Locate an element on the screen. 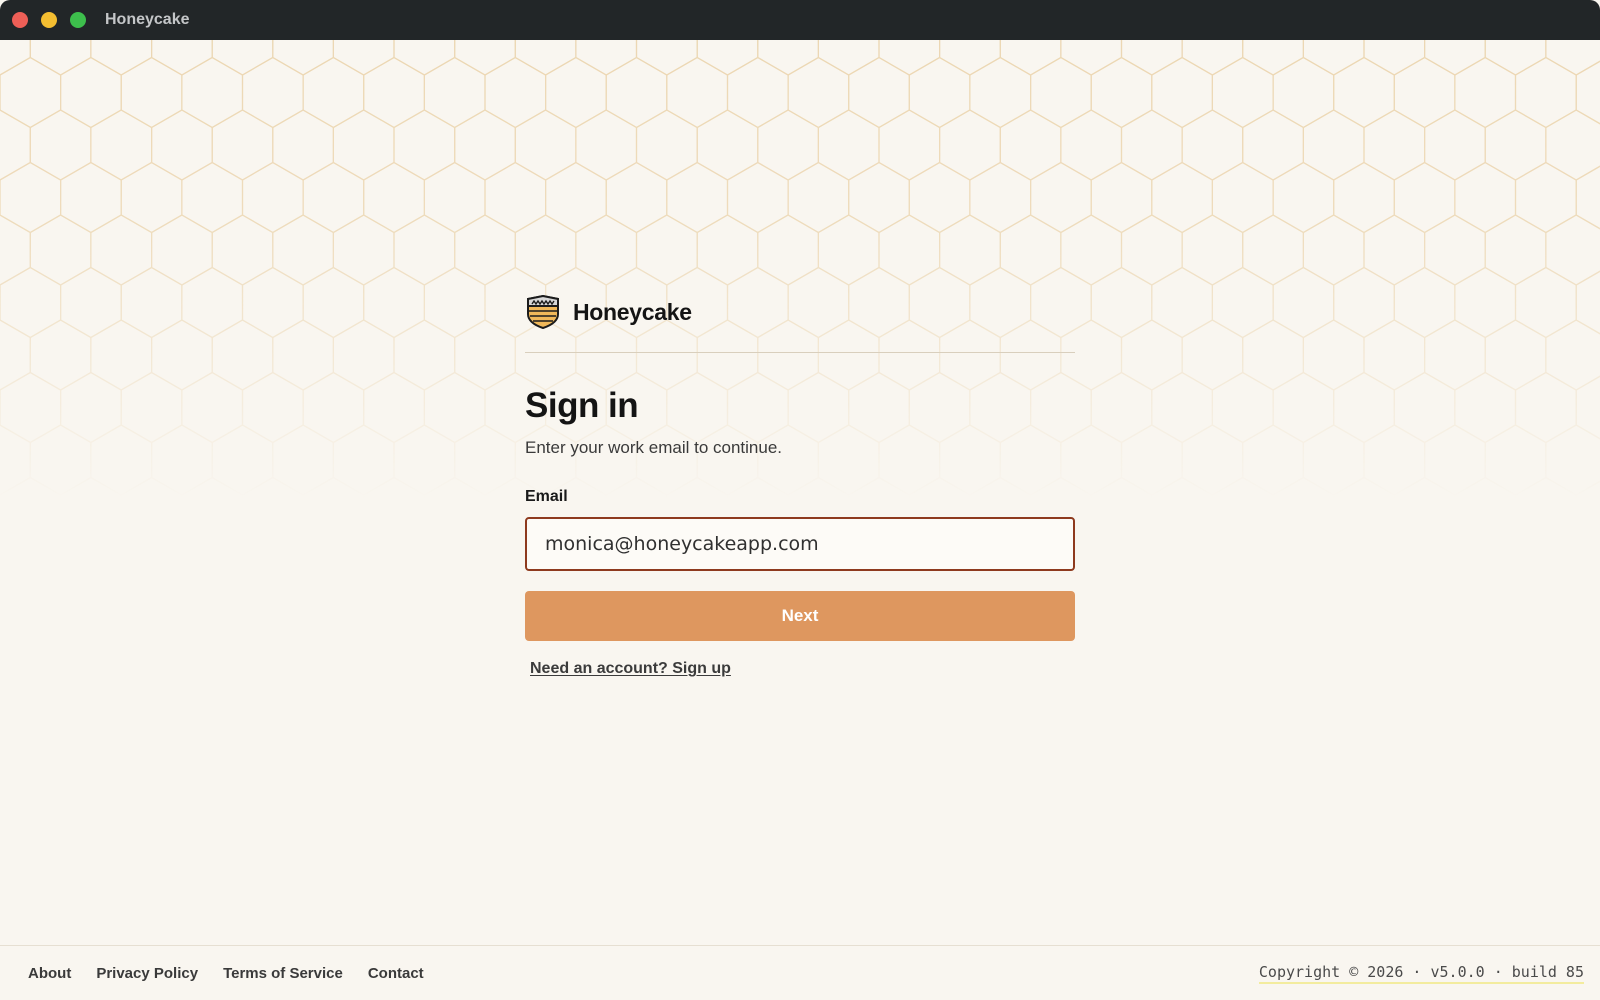  minimize-window-button is located at coordinates (49, 20).